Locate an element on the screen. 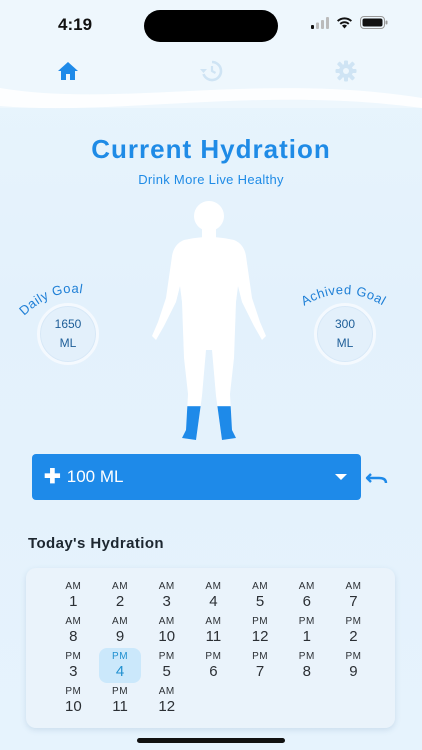 This screenshot has height=750, width=422. hour-cell: AM 1 is located at coordinates (73, 595).